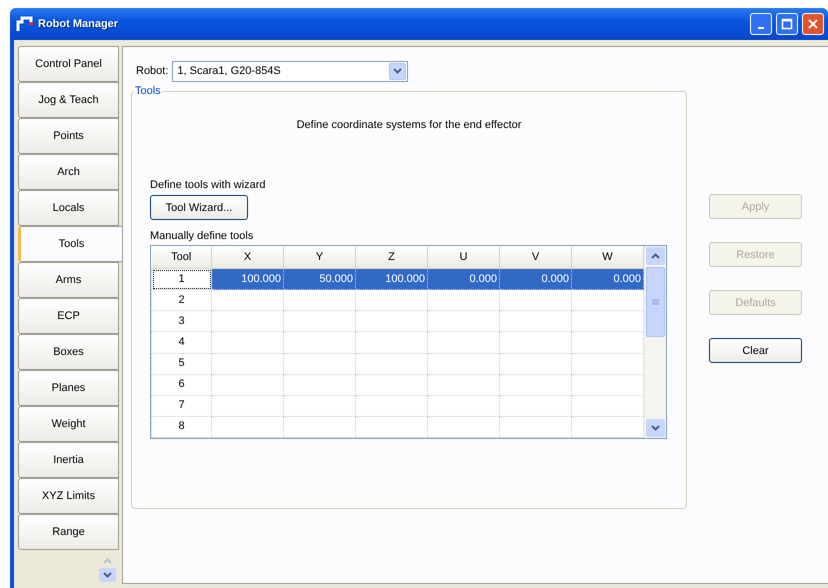 The width and height of the screenshot is (828, 588). I want to click on grip-icon, so click(655, 302).